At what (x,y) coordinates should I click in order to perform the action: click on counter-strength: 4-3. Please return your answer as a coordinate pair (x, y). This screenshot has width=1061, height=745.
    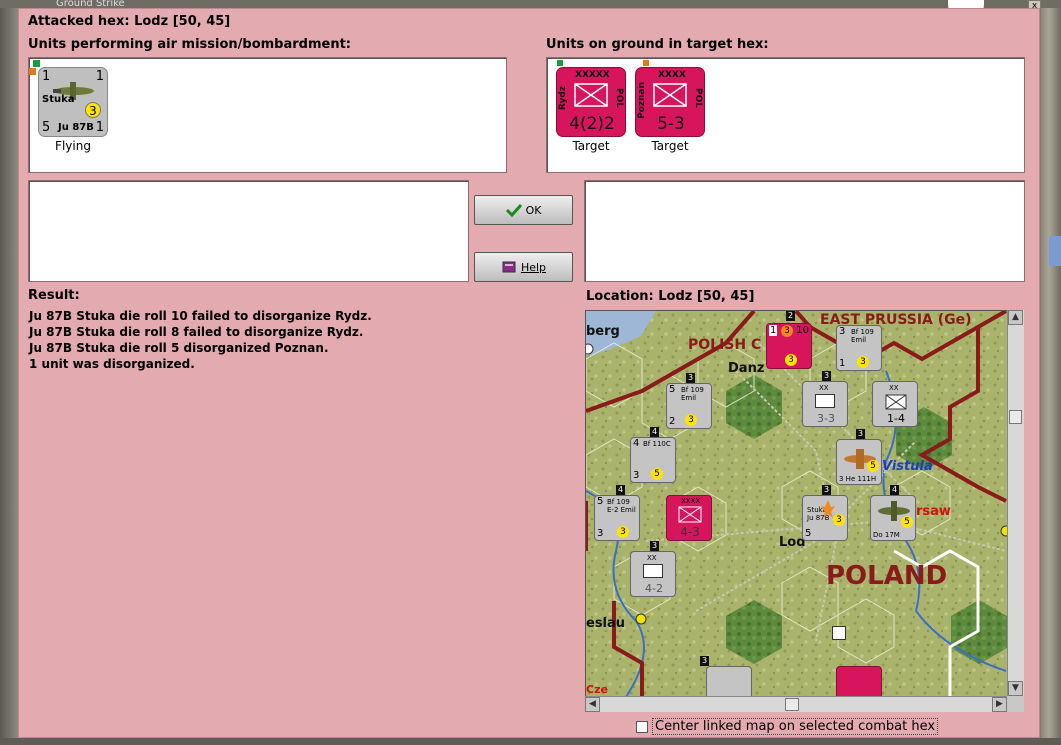
    Looking at the image, I should click on (690, 532).